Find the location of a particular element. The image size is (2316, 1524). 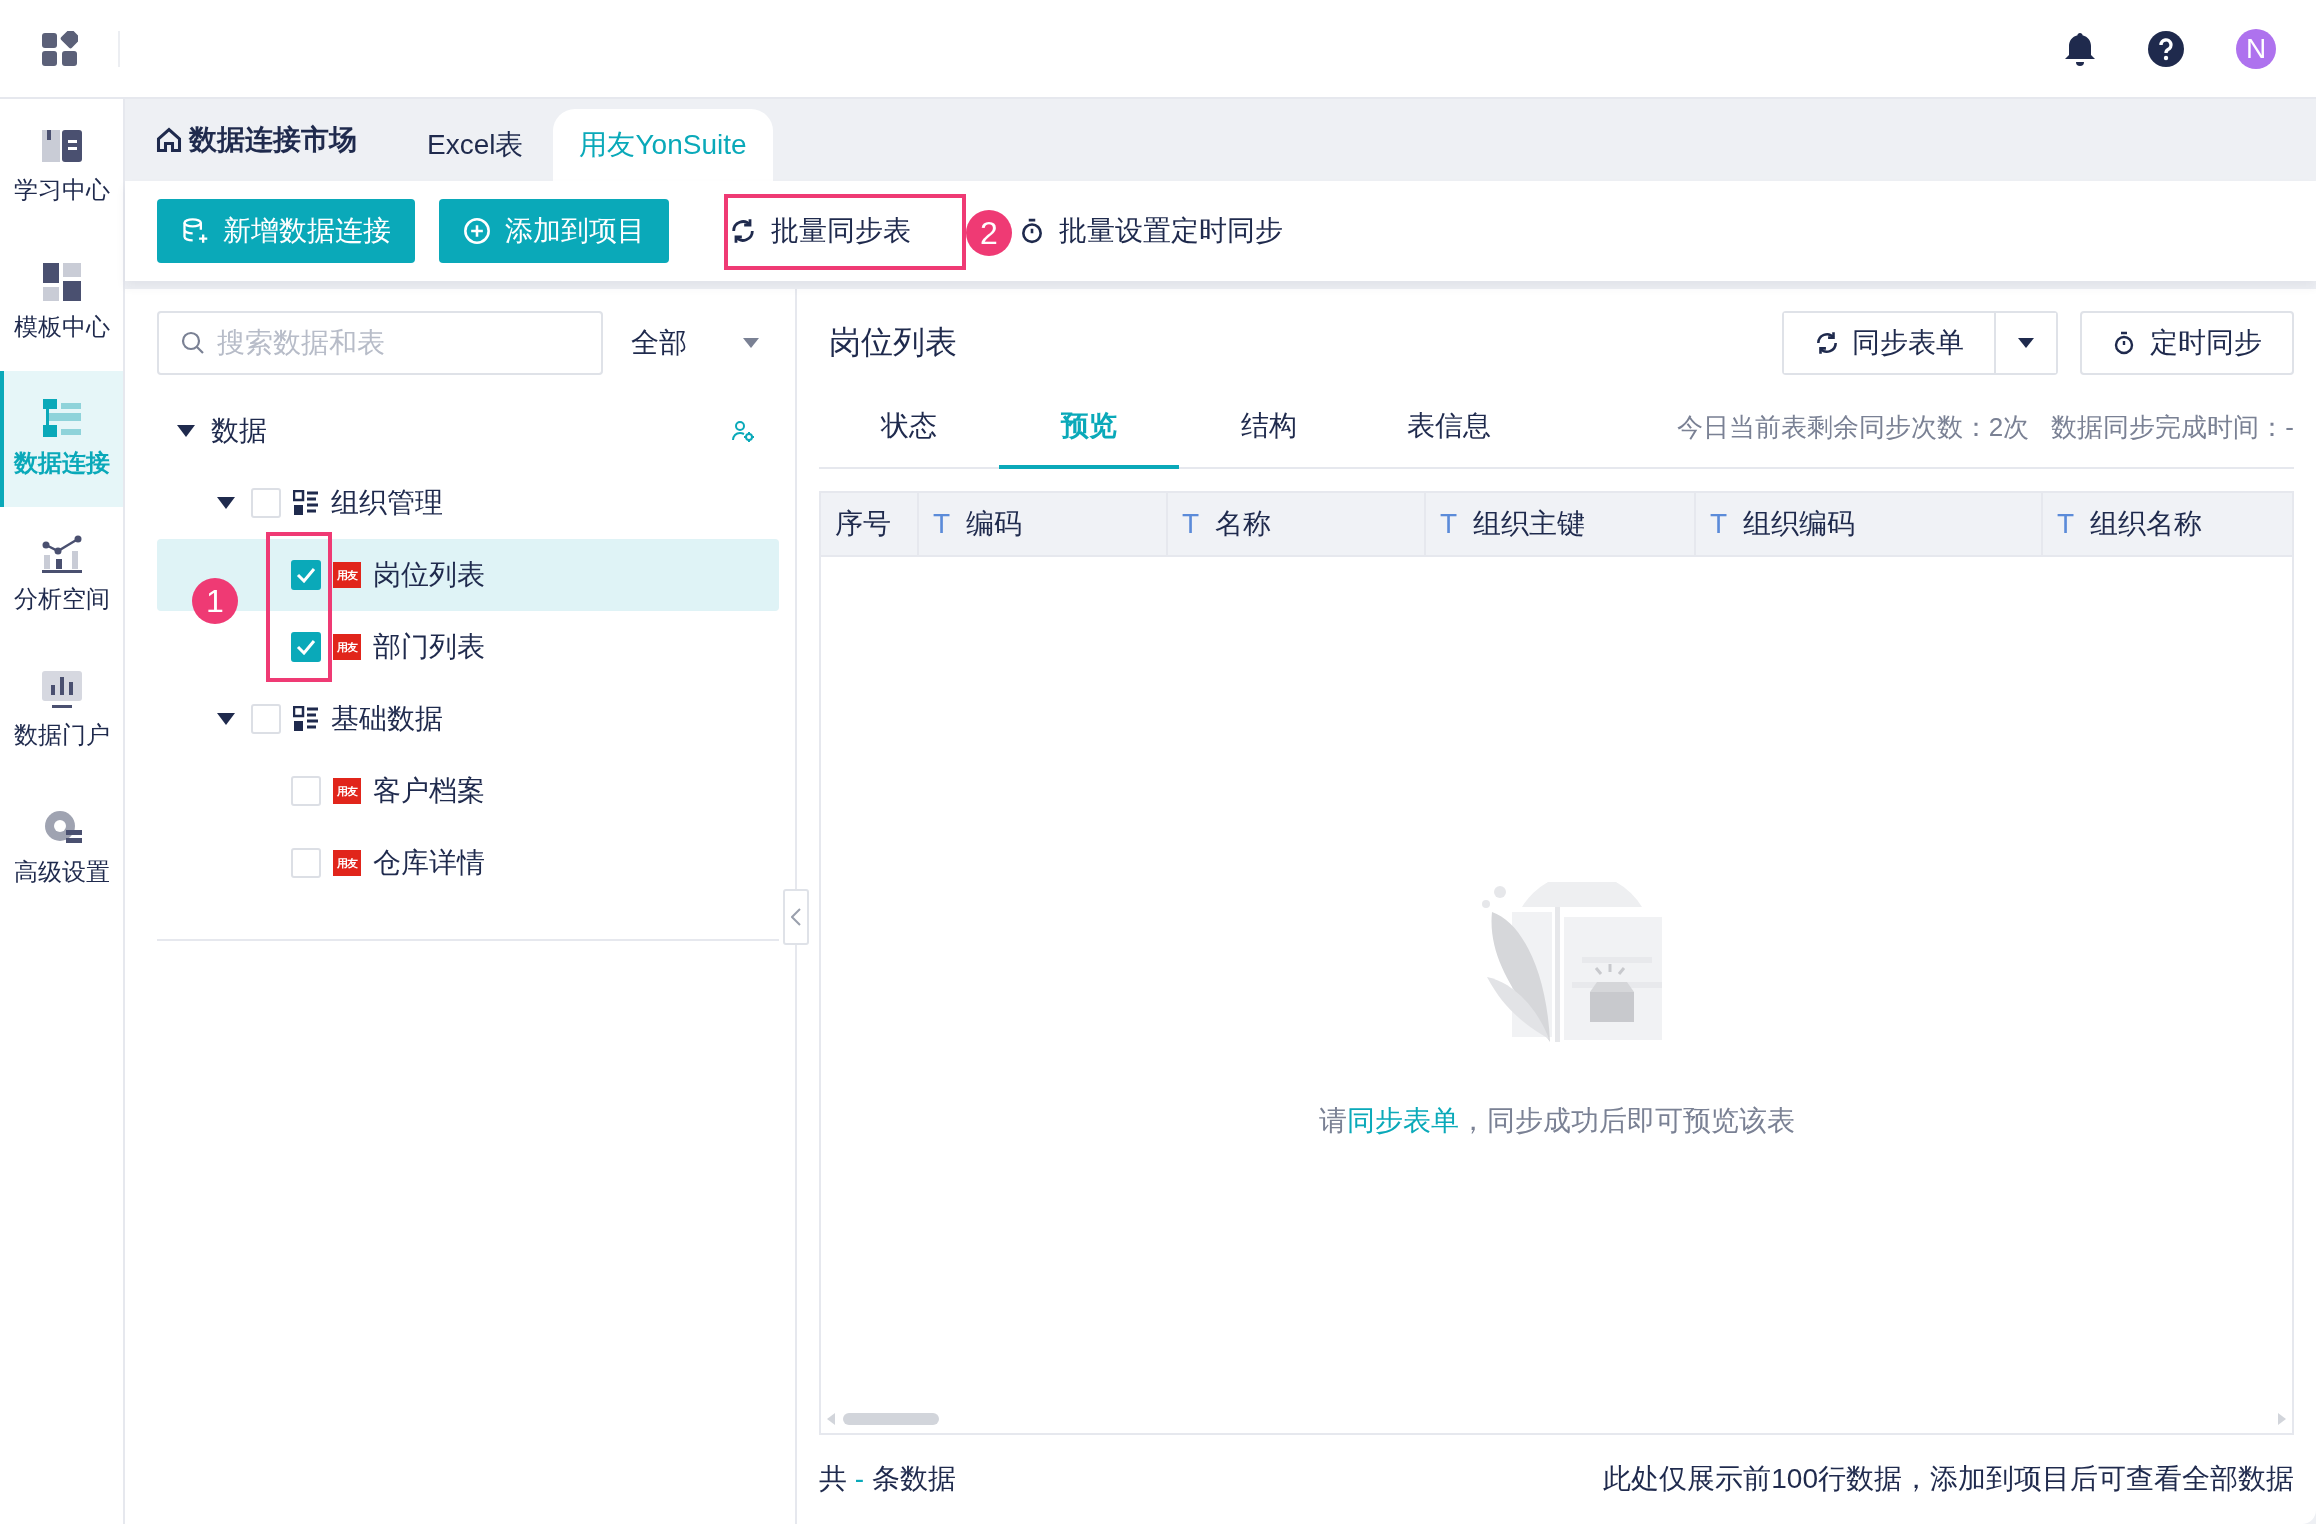

sidebar-item: 数据门户 is located at coordinates (61, 711).